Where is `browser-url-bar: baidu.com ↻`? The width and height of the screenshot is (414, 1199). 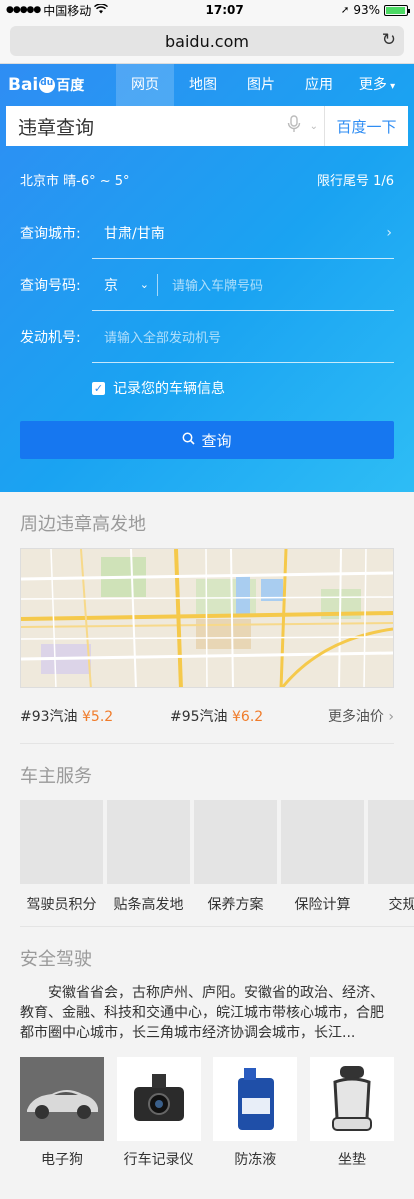
browser-url-bar: baidu.com ↻ is located at coordinates (207, 42).